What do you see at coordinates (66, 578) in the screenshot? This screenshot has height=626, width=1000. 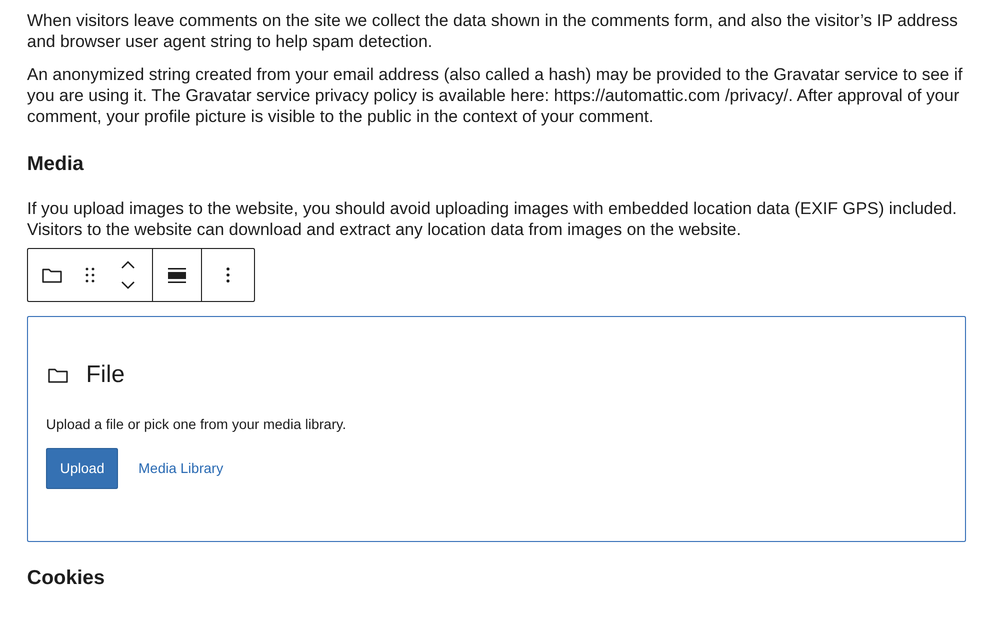 I see `section-heading: Cookies` at bounding box center [66, 578].